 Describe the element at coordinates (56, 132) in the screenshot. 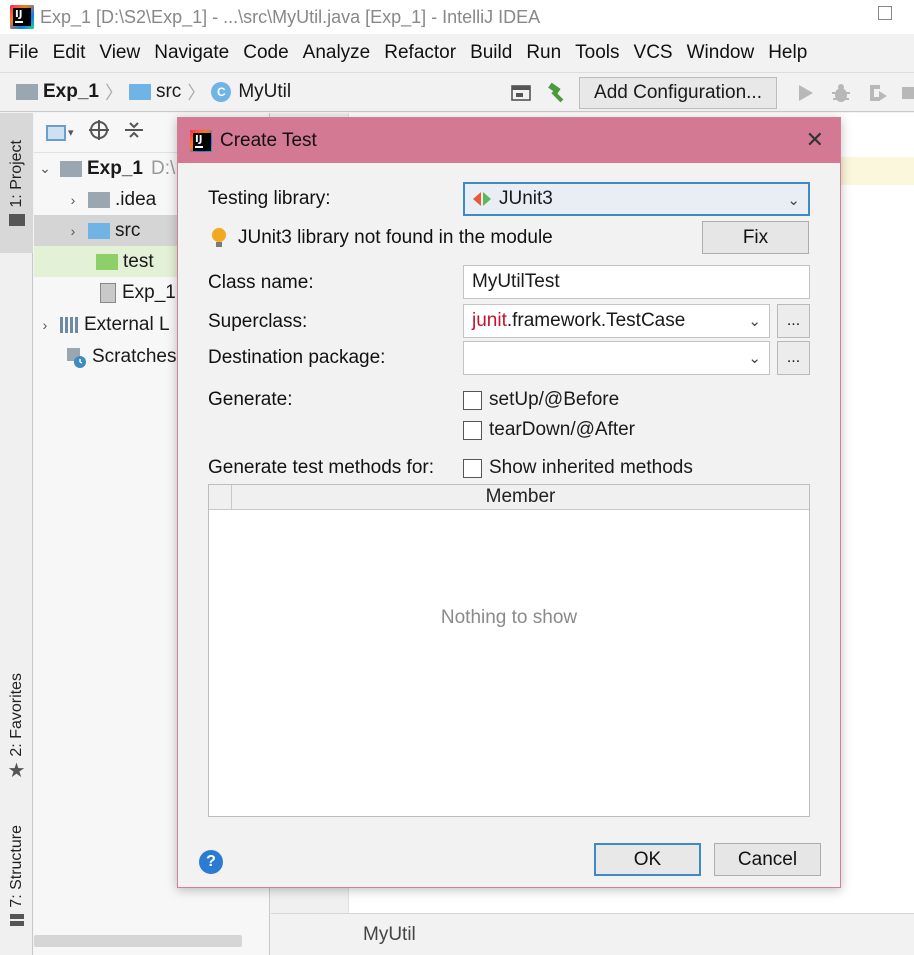

I see `view-mode-icon` at that location.